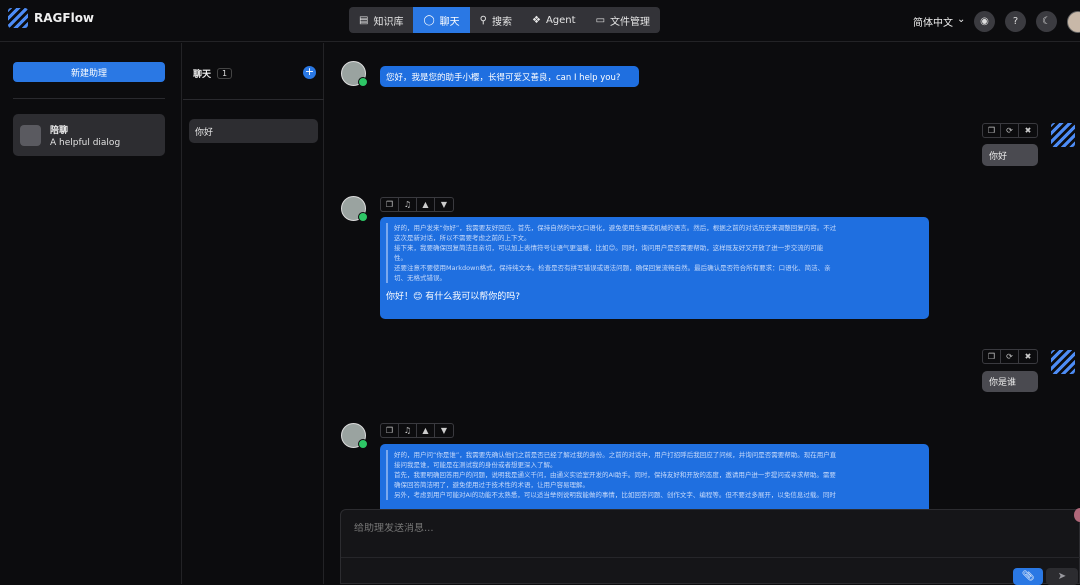 This screenshot has width=1080, height=585. I want to click on message-input, so click(704, 528).